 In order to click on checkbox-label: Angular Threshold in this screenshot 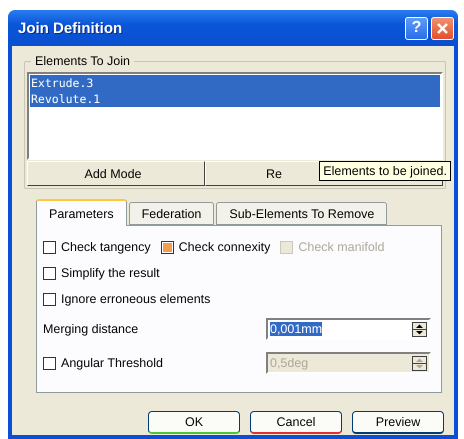, I will do `click(112, 363)`.